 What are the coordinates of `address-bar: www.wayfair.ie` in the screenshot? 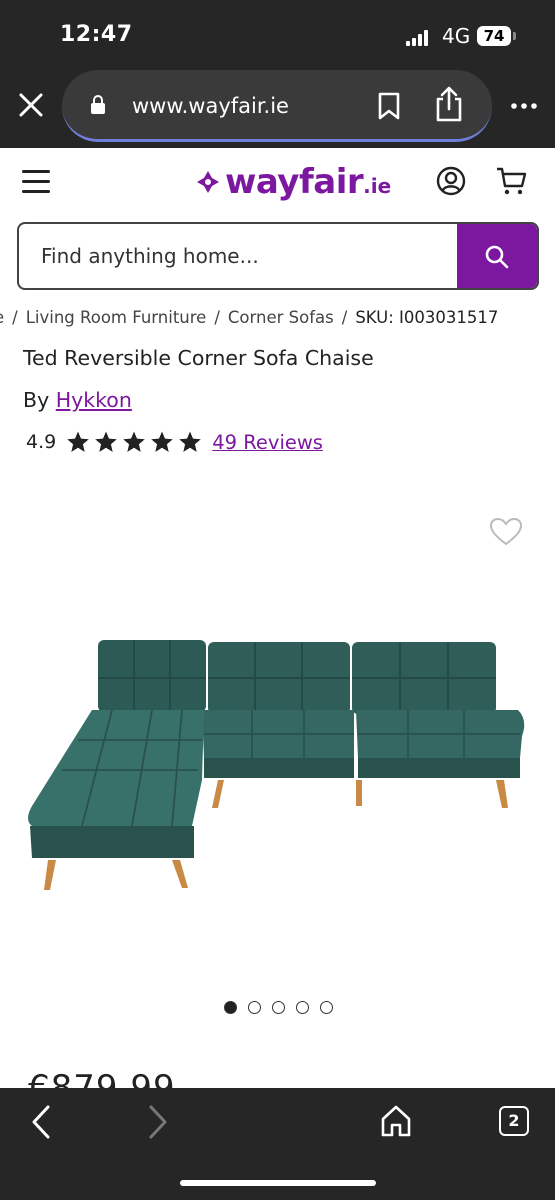 It's located at (277, 106).